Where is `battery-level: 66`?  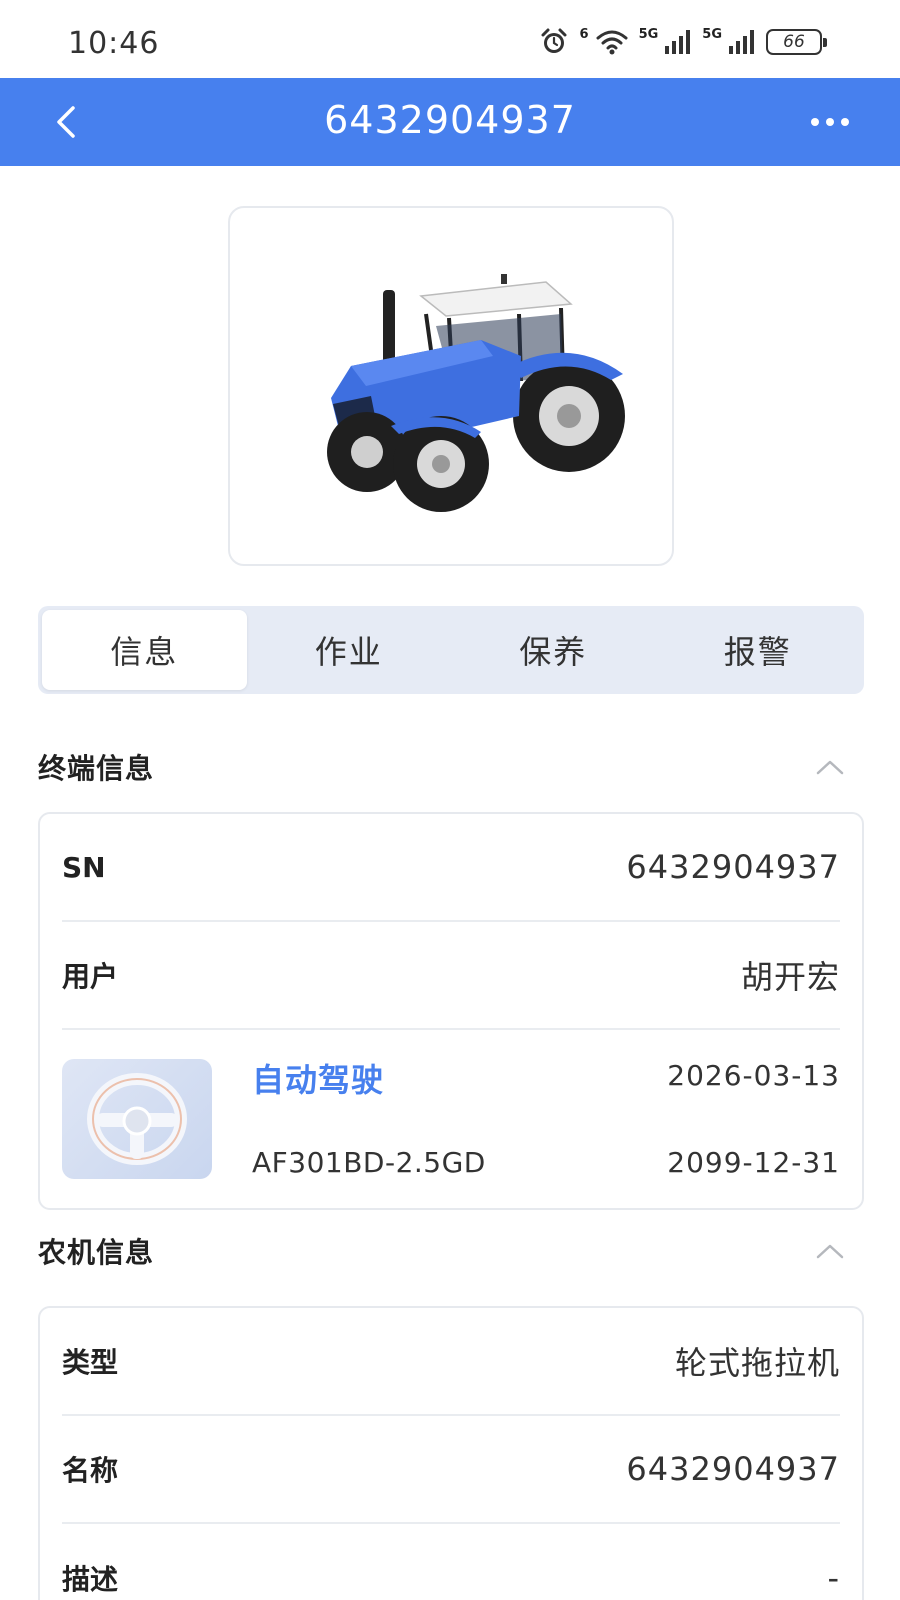 battery-level: 66 is located at coordinates (794, 42).